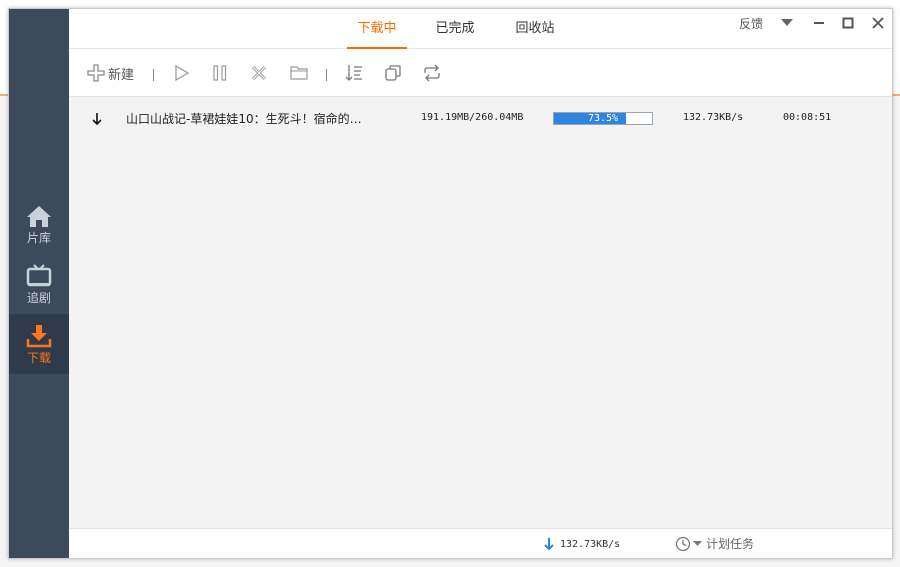 This screenshot has height=567, width=900. I want to click on schedule-task-button: 计划任务, so click(714, 543).